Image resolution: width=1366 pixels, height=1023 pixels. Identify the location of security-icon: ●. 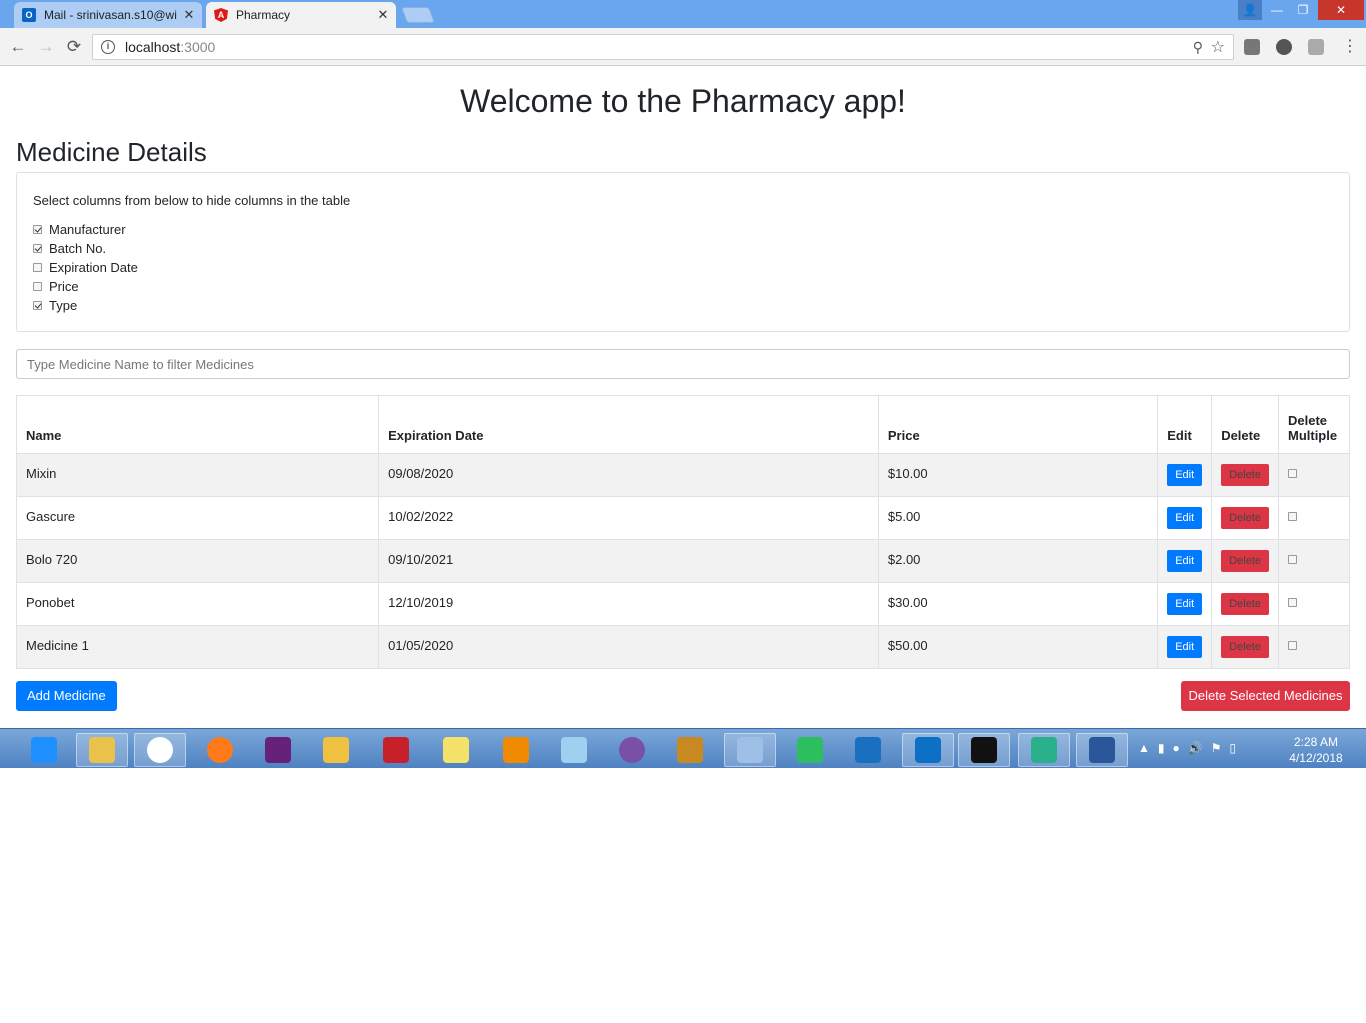
(1176, 748).